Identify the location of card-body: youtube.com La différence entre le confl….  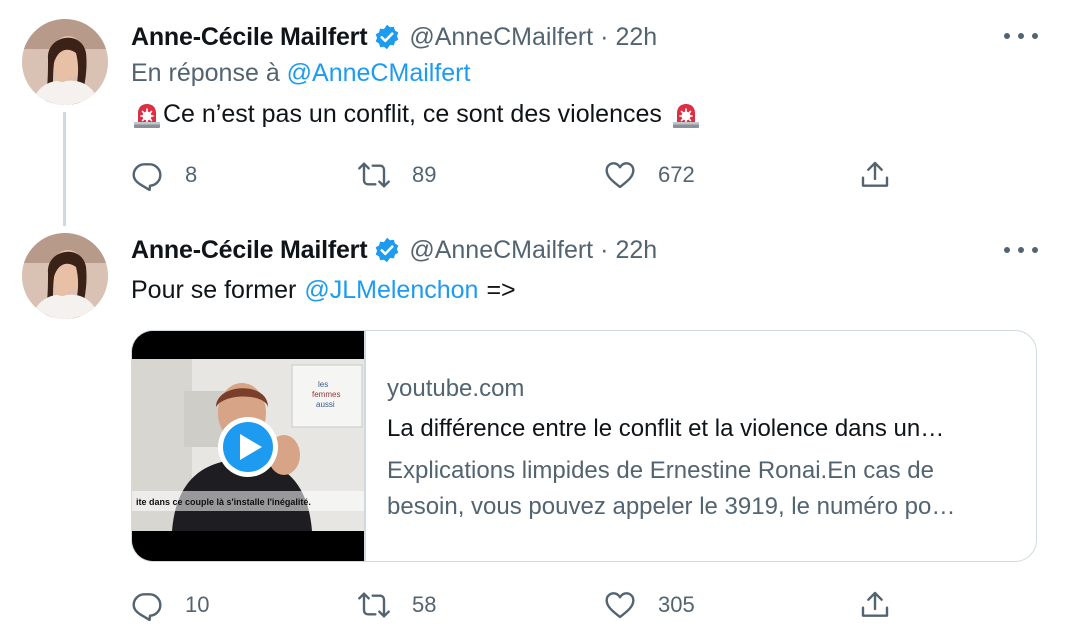
(702, 450).